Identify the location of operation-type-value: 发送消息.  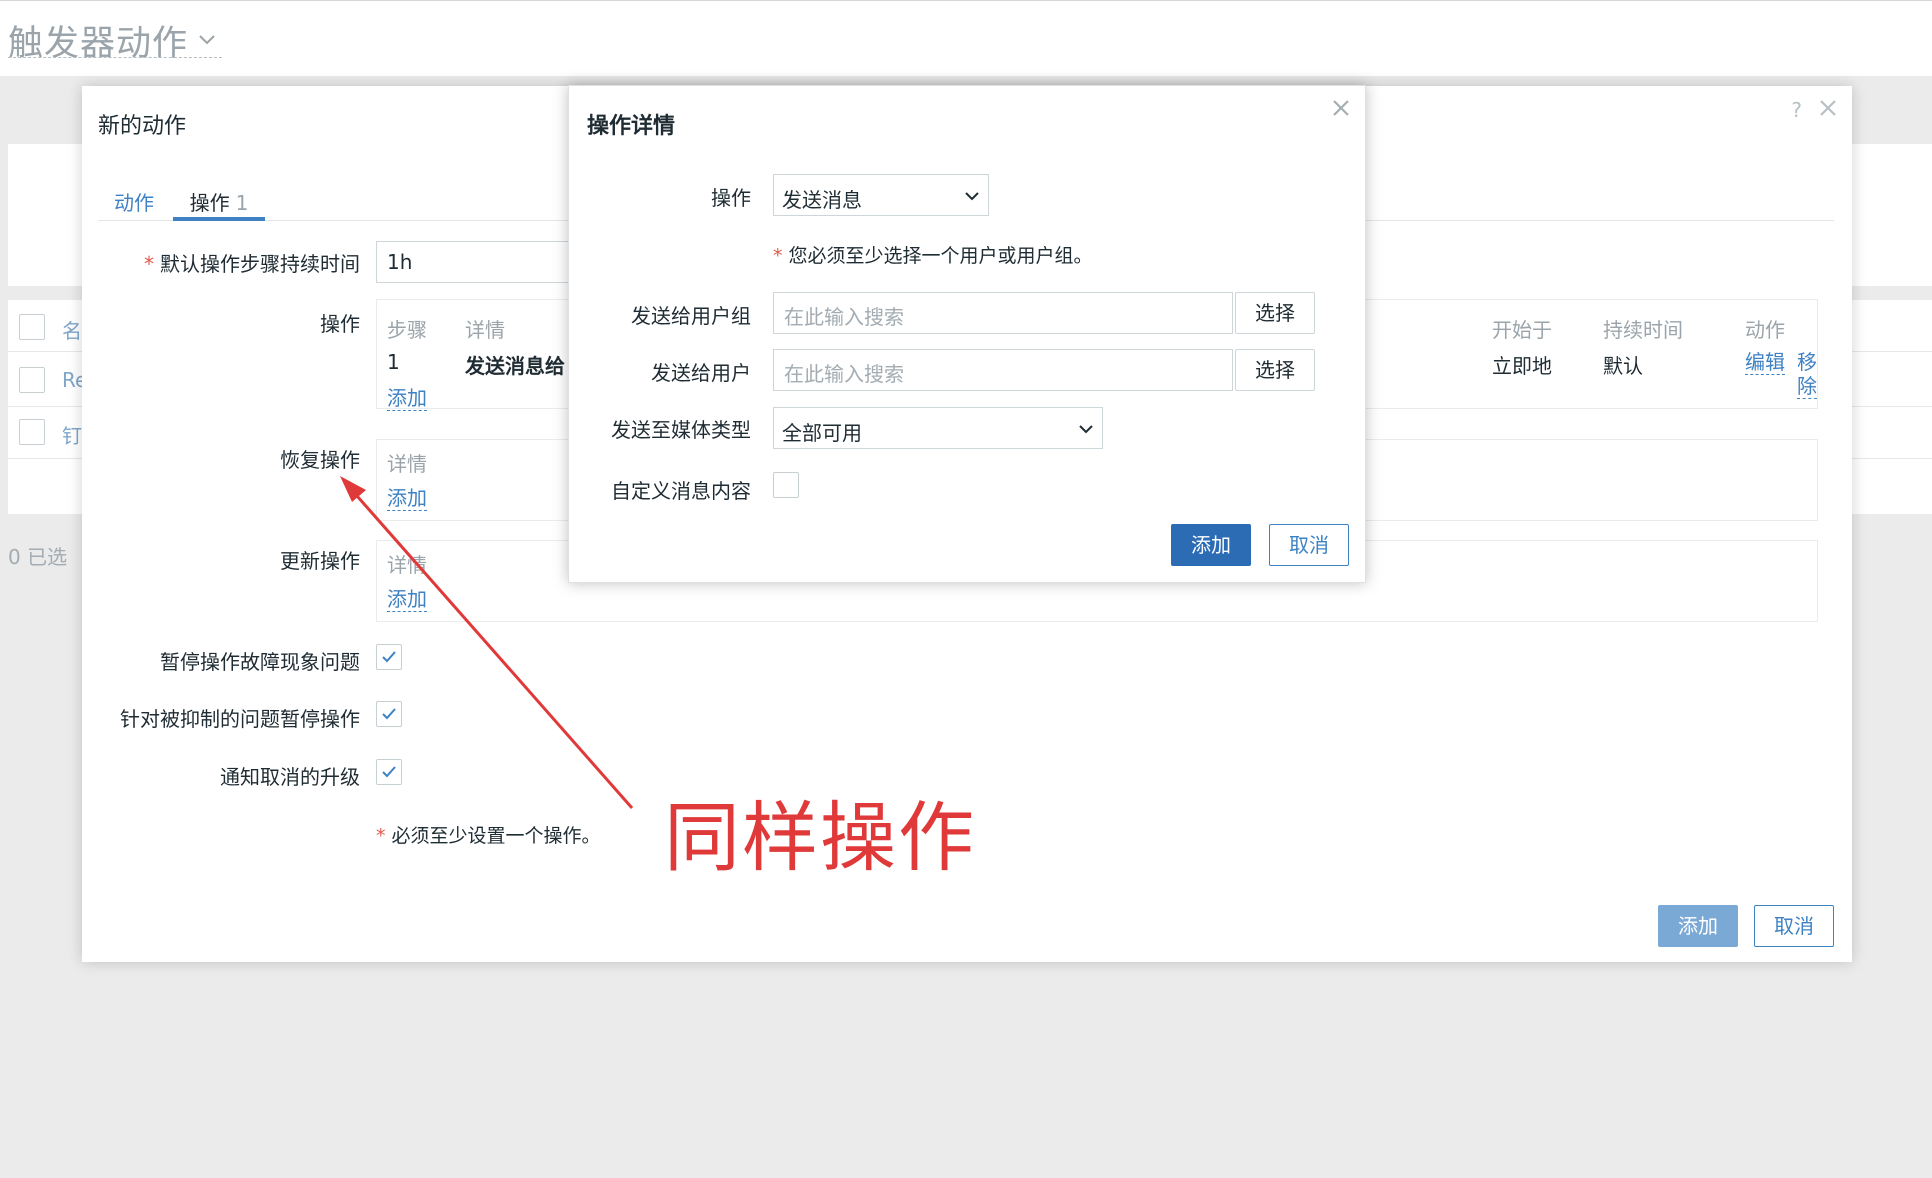
(822, 200).